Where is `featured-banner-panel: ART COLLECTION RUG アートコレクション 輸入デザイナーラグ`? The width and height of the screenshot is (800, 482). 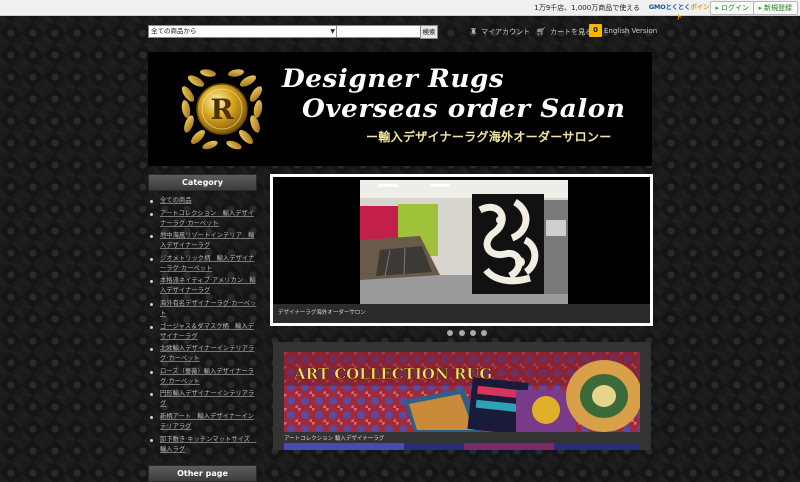 featured-banner-panel: ART COLLECTION RUG アートコレクション 輸入デザイナーラグ is located at coordinates (462, 396).